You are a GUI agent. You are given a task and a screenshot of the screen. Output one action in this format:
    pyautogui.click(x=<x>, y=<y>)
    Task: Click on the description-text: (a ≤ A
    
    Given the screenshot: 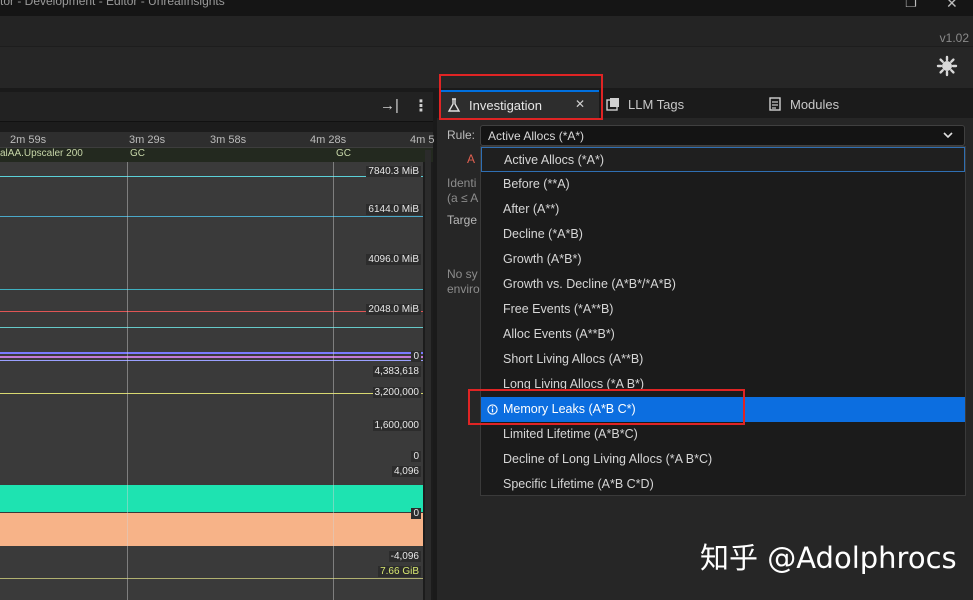 What is the action you would take?
    pyautogui.click(x=463, y=198)
    